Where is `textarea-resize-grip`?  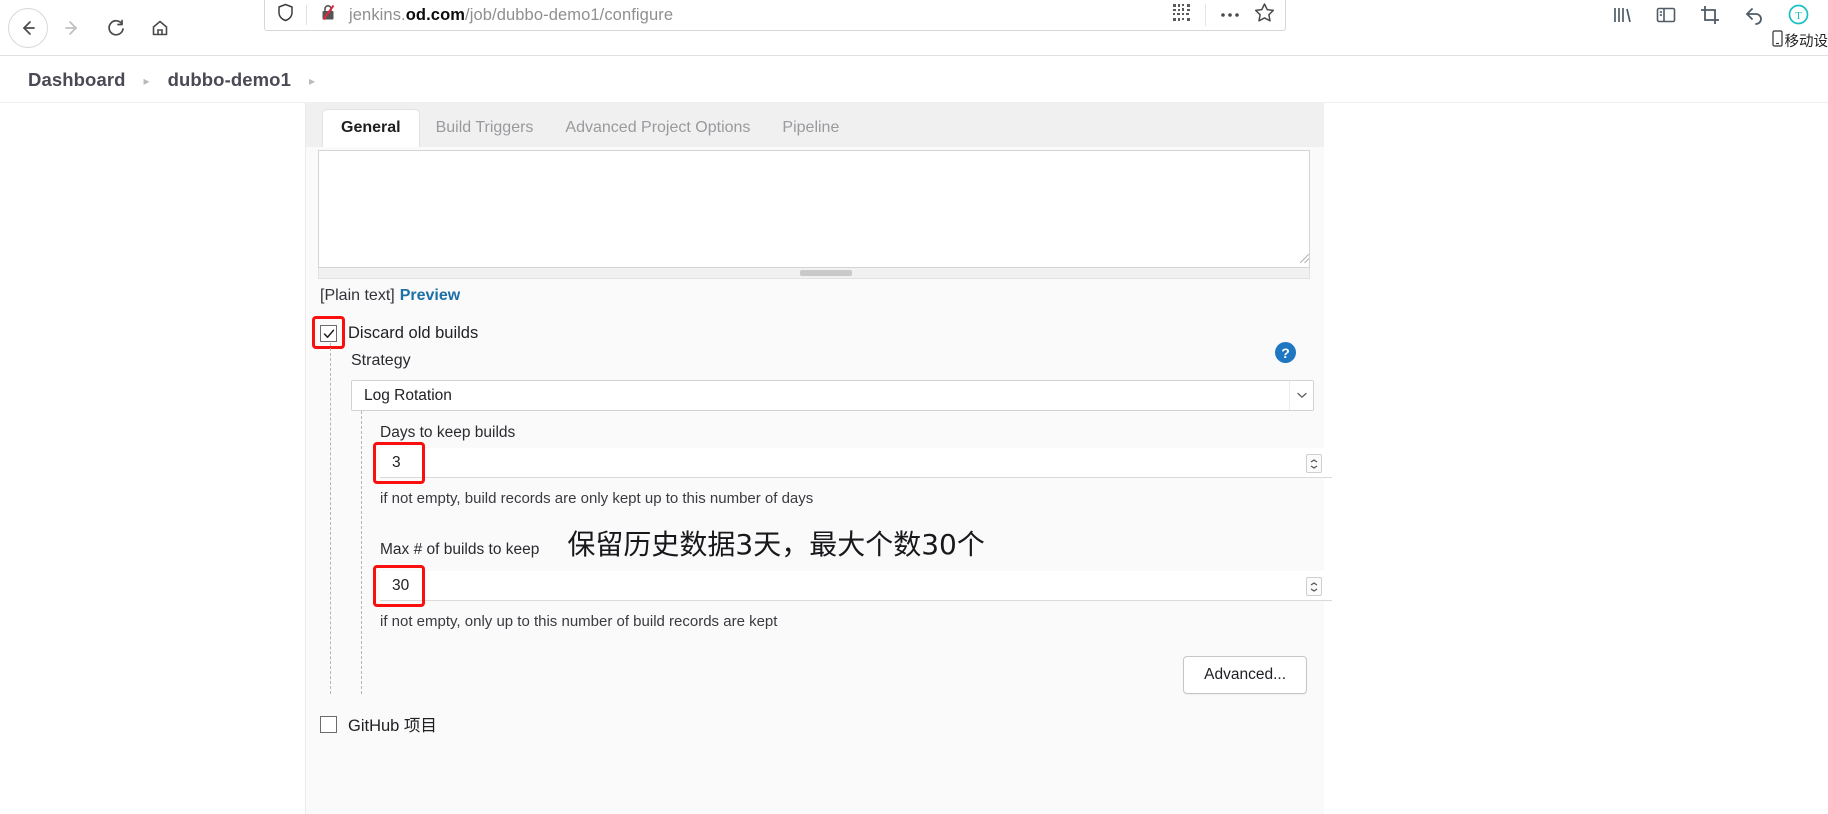
textarea-resize-grip is located at coordinates (1304, 258).